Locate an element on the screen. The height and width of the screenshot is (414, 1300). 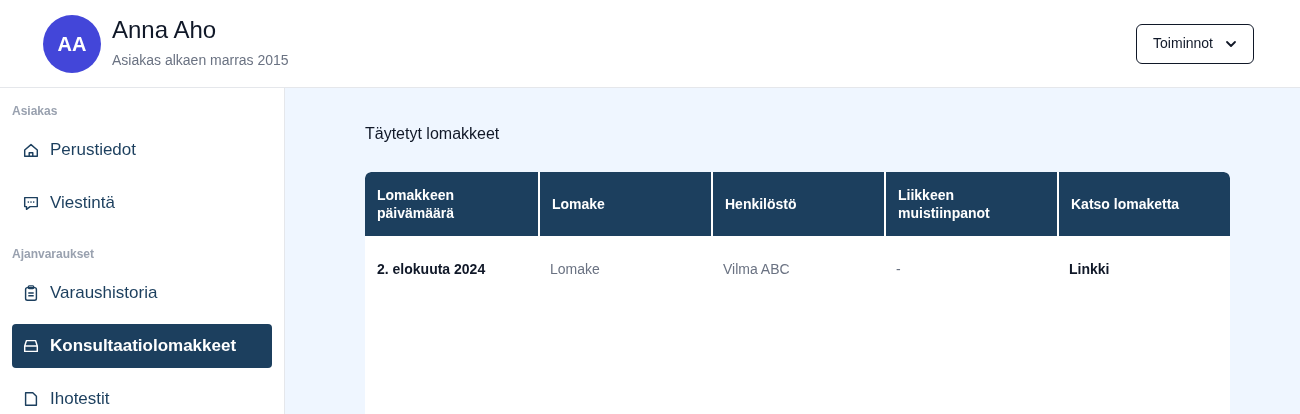
table-cell-text: 2. elokuuta 2024 is located at coordinates (431, 269).